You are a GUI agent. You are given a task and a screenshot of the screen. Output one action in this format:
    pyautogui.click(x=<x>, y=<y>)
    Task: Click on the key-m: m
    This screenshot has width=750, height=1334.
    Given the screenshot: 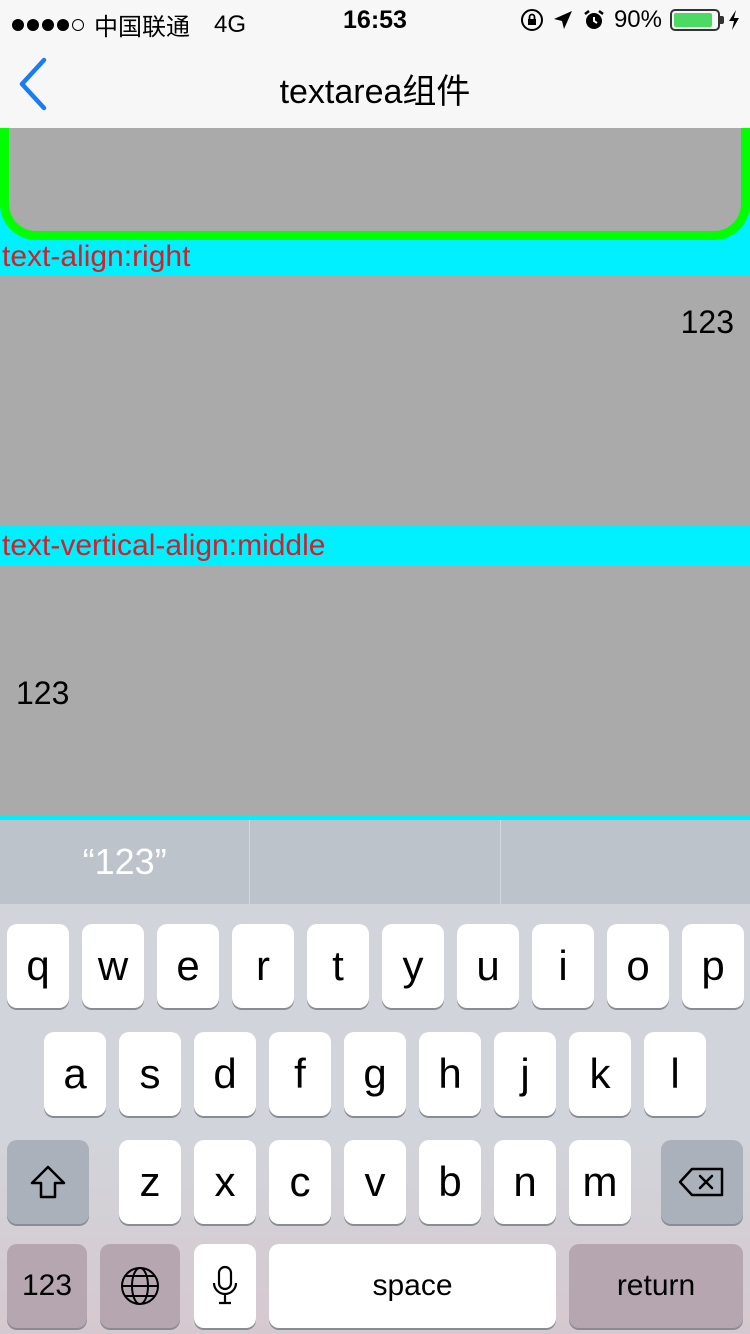 What is the action you would take?
    pyautogui.click(x=600, y=1182)
    